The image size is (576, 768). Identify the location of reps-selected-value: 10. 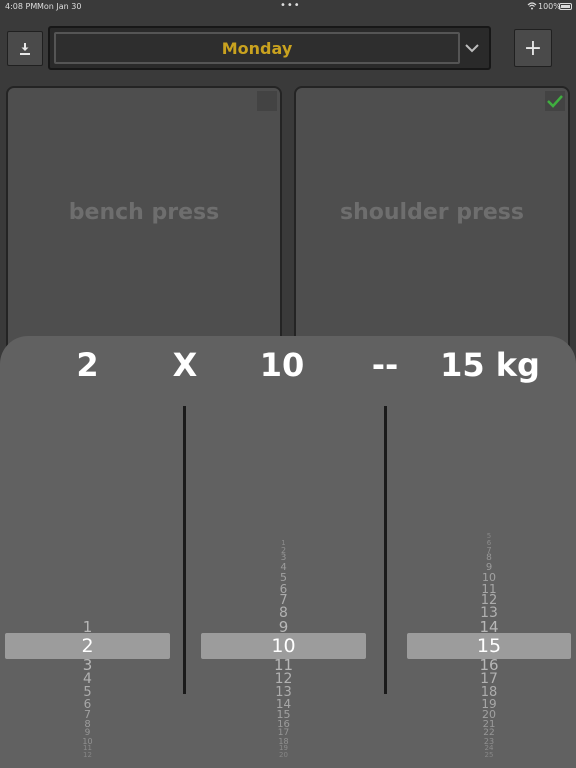
(283, 646).